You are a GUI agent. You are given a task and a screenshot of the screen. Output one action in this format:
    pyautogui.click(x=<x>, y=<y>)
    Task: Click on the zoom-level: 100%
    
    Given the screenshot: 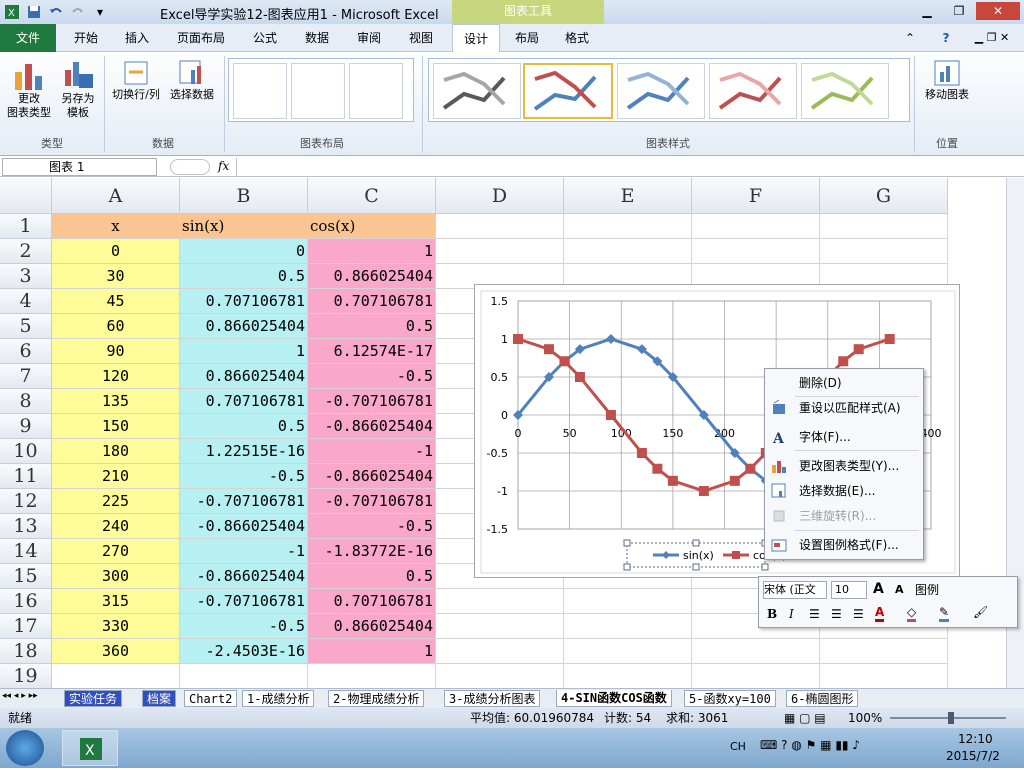 What is the action you would take?
    pyautogui.click(x=865, y=718)
    